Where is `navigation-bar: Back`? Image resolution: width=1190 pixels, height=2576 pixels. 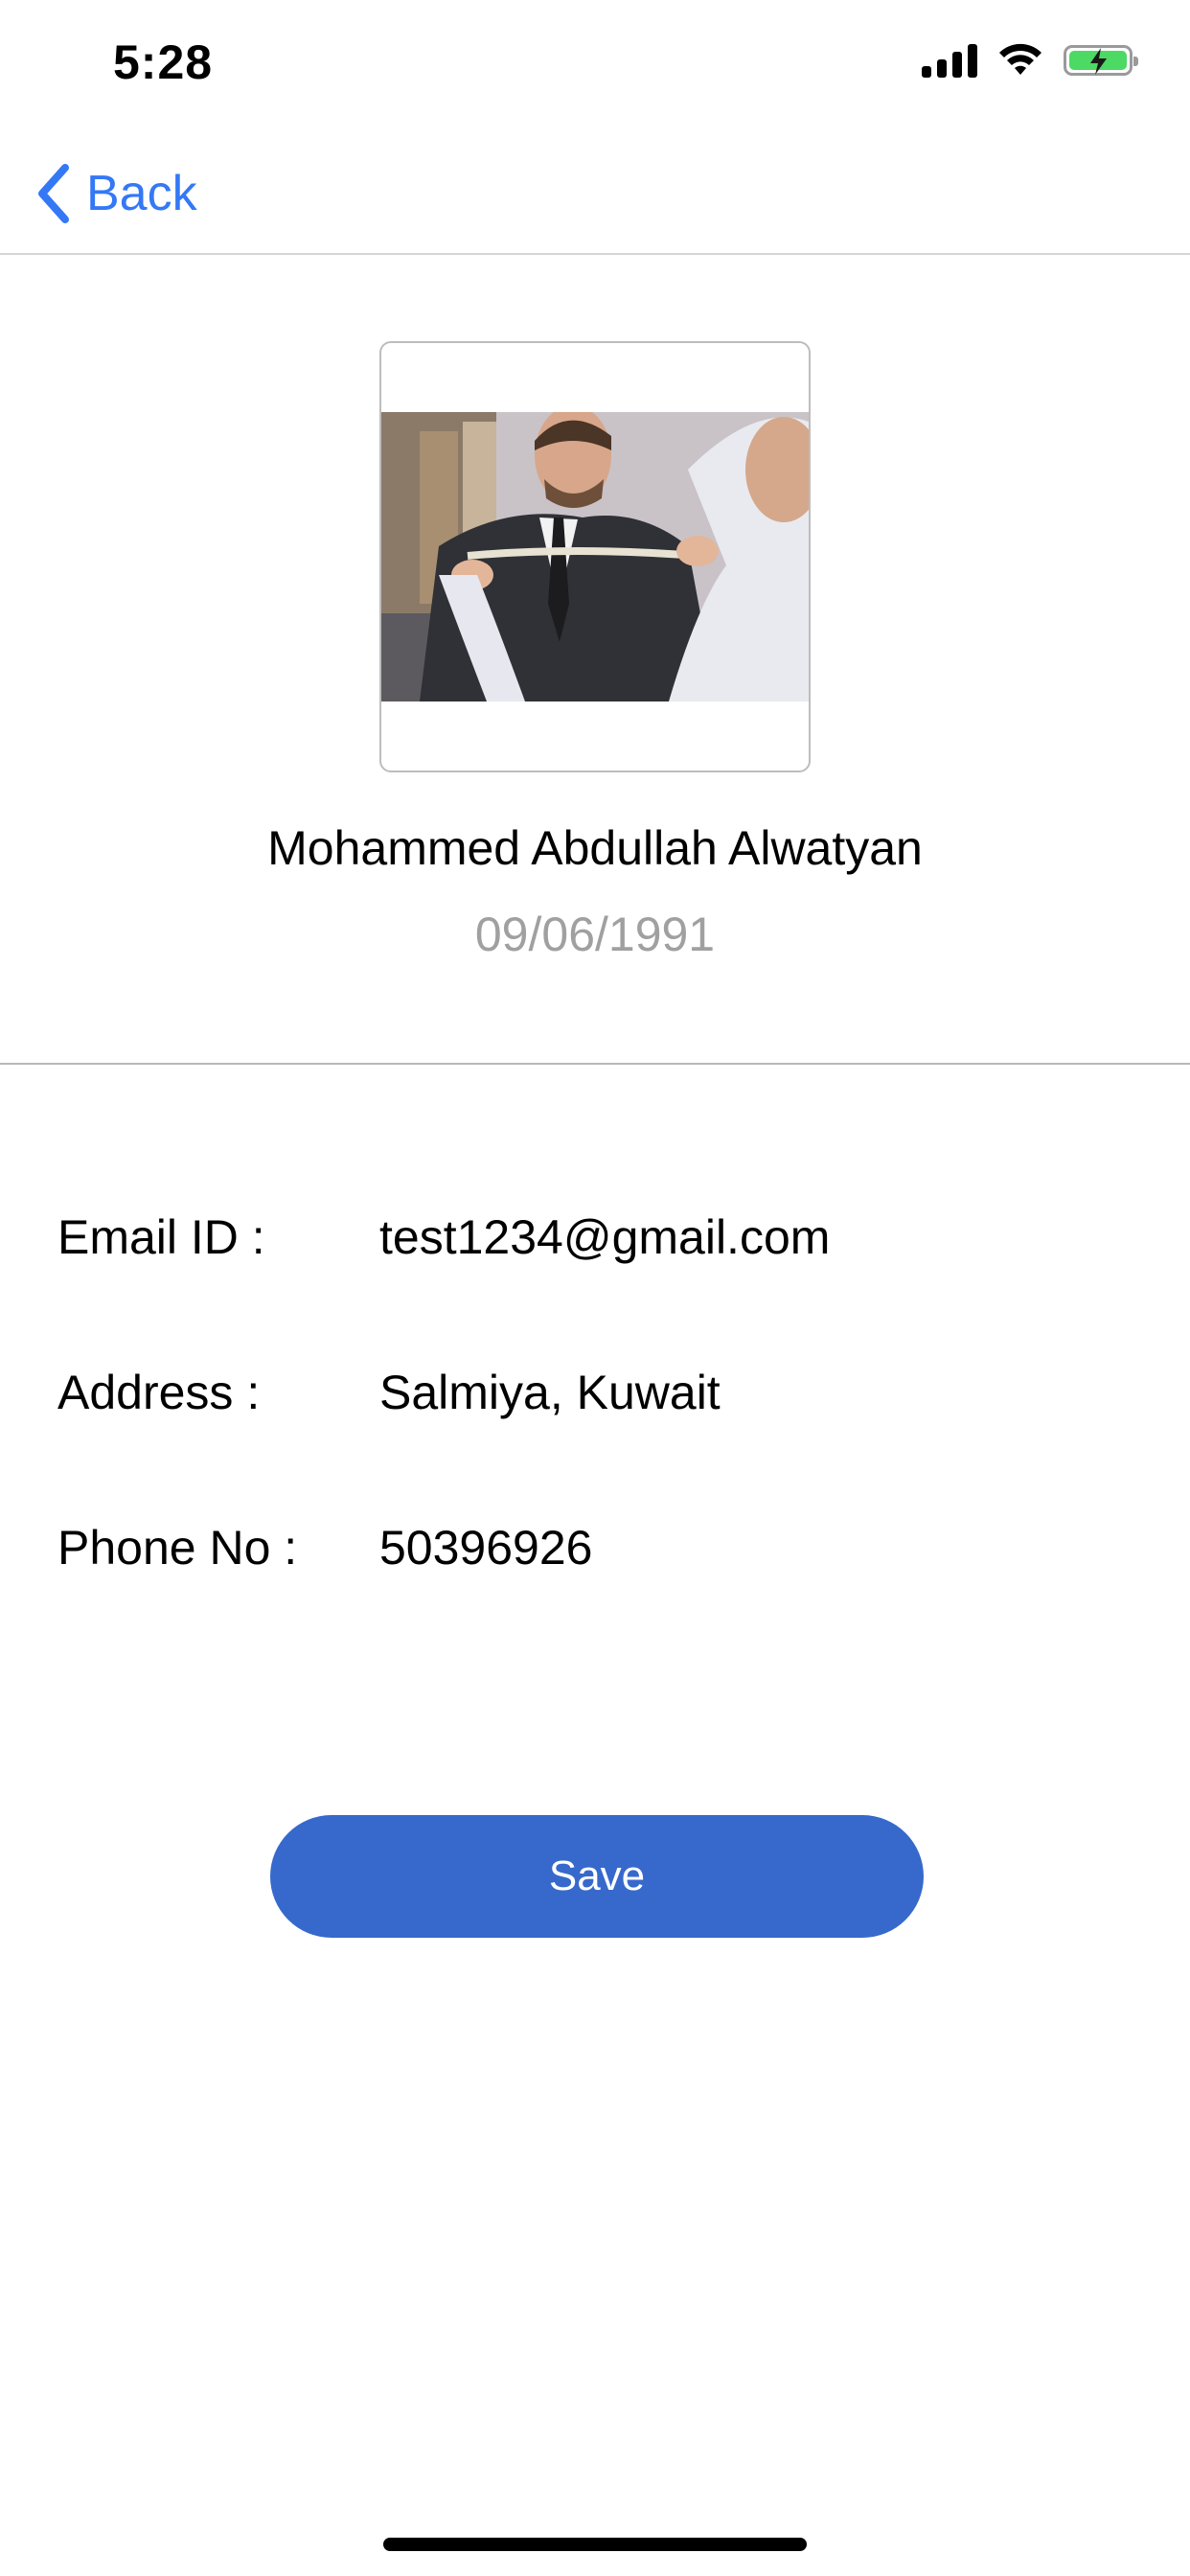 navigation-bar: Back is located at coordinates (595, 194).